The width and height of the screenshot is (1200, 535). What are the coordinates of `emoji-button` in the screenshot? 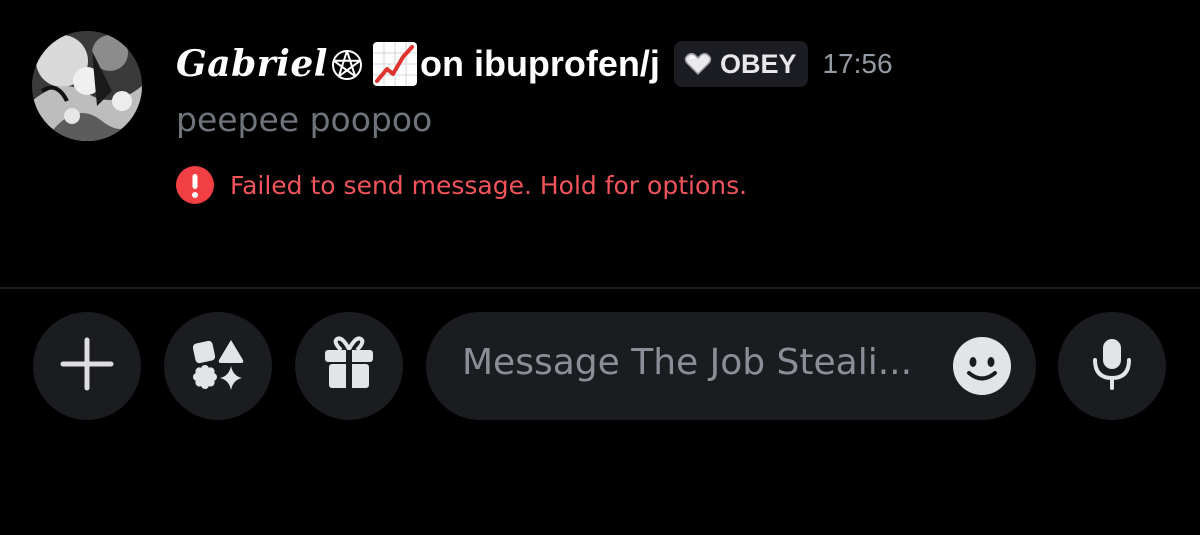 It's located at (982, 366).